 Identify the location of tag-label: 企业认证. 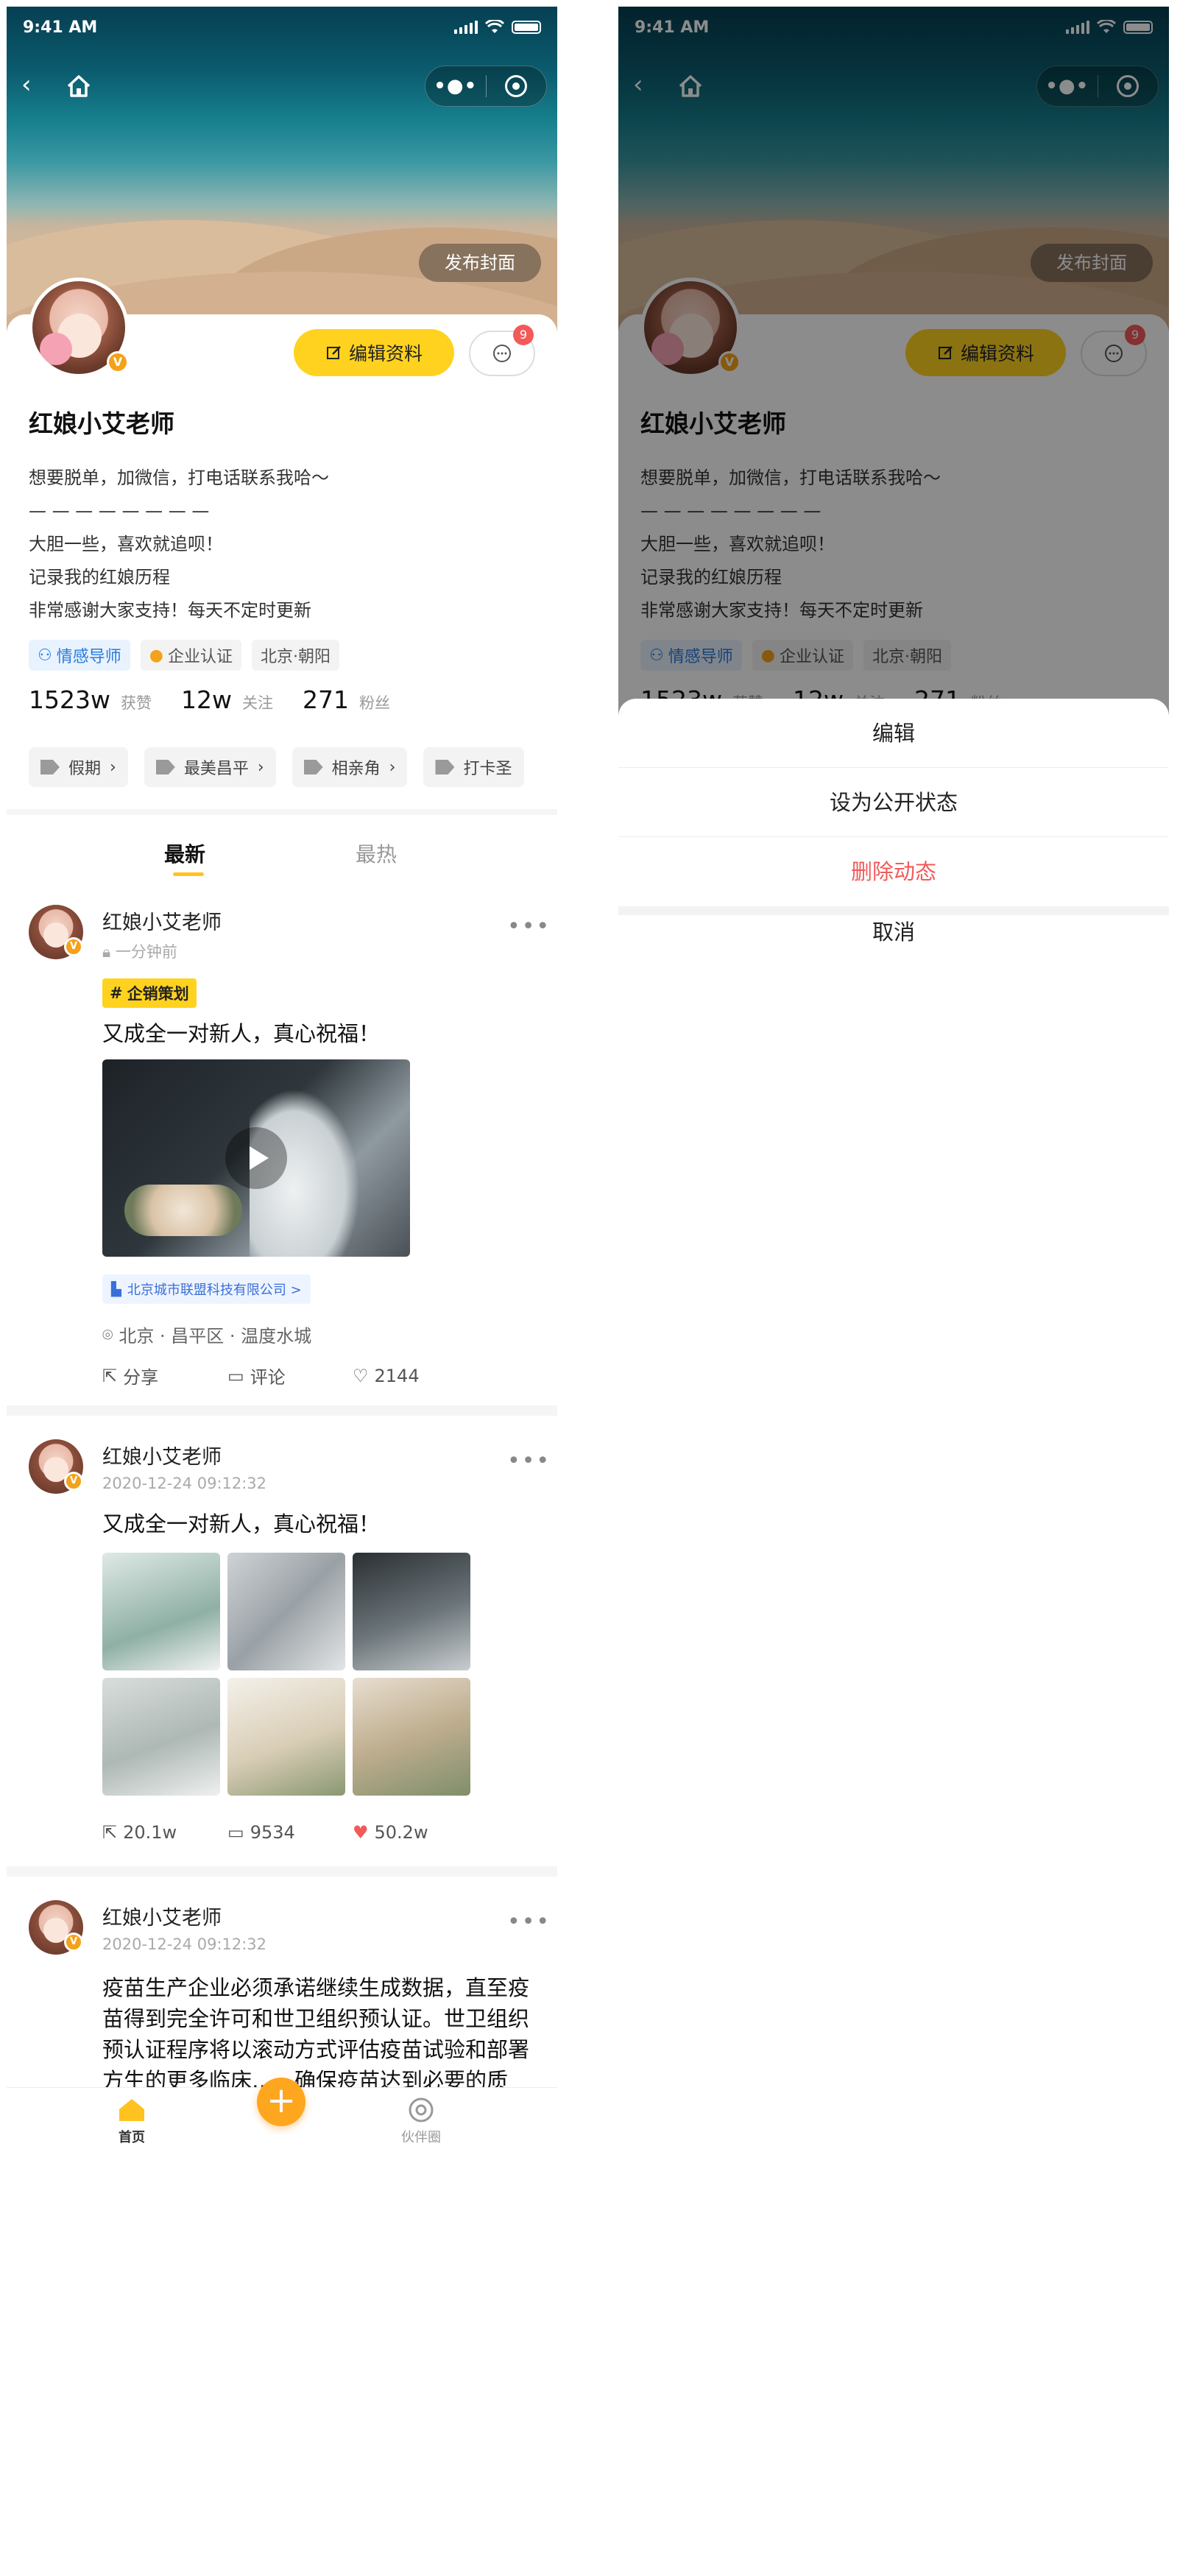
(200, 657).